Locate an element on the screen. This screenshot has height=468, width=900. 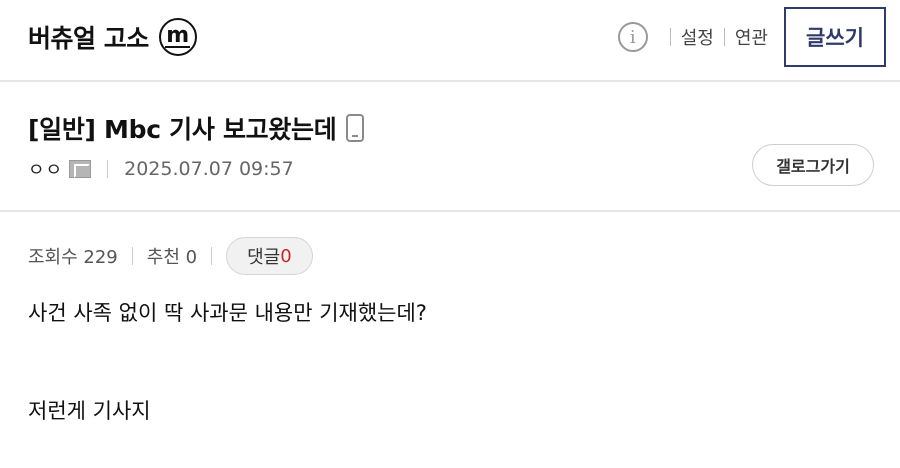
badge-letter: m is located at coordinates (178, 35).